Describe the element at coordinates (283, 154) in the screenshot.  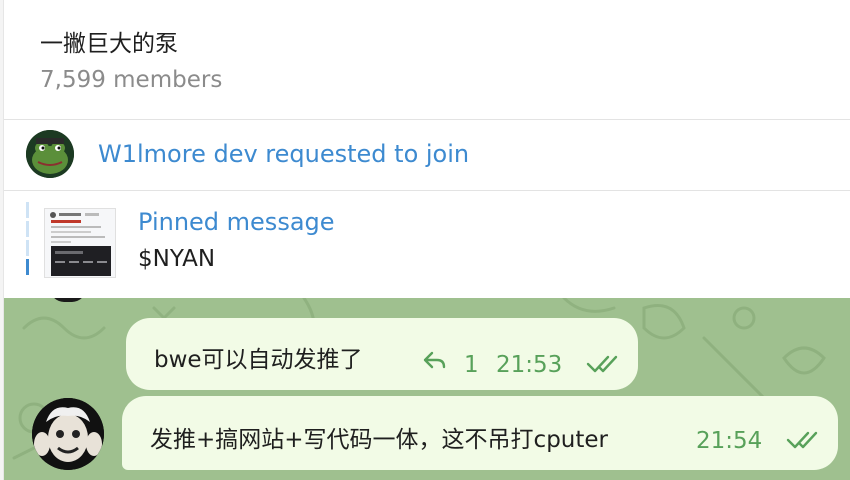
I see `join-request-text: W1lmore dev requested to join` at that location.